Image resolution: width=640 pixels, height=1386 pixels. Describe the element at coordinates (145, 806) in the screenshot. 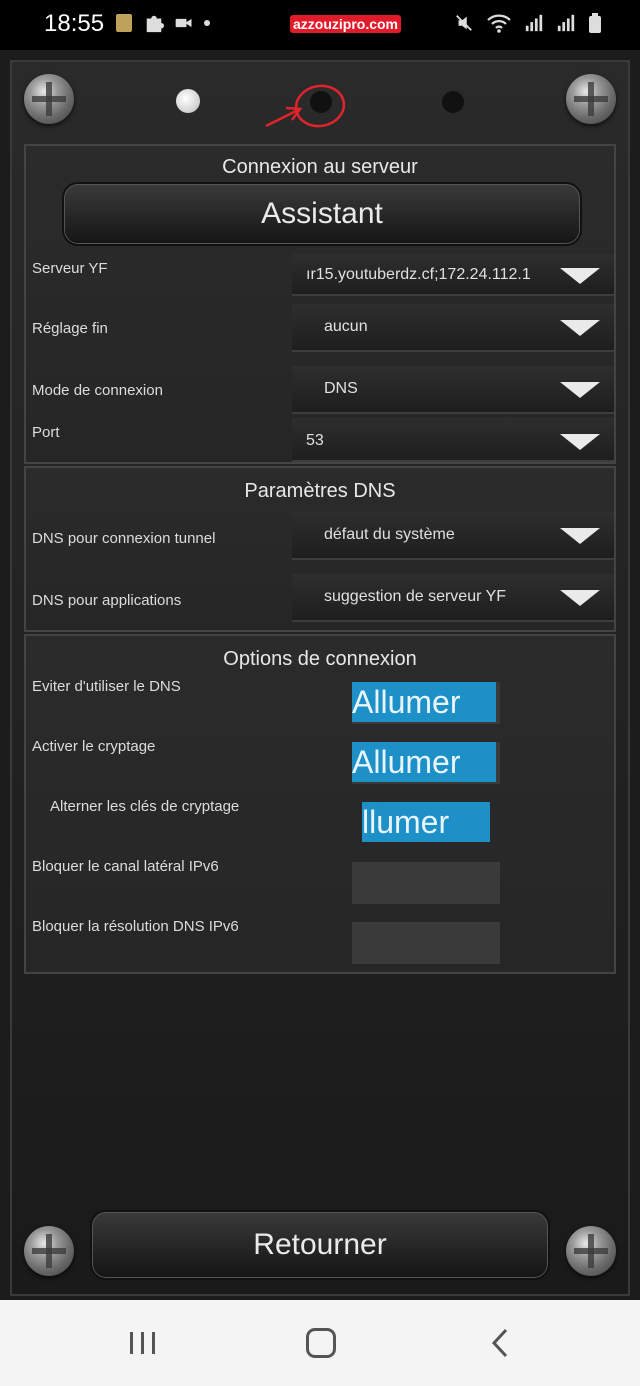

I see `alternate-keys-label: Alterner les clés de cryptage` at that location.